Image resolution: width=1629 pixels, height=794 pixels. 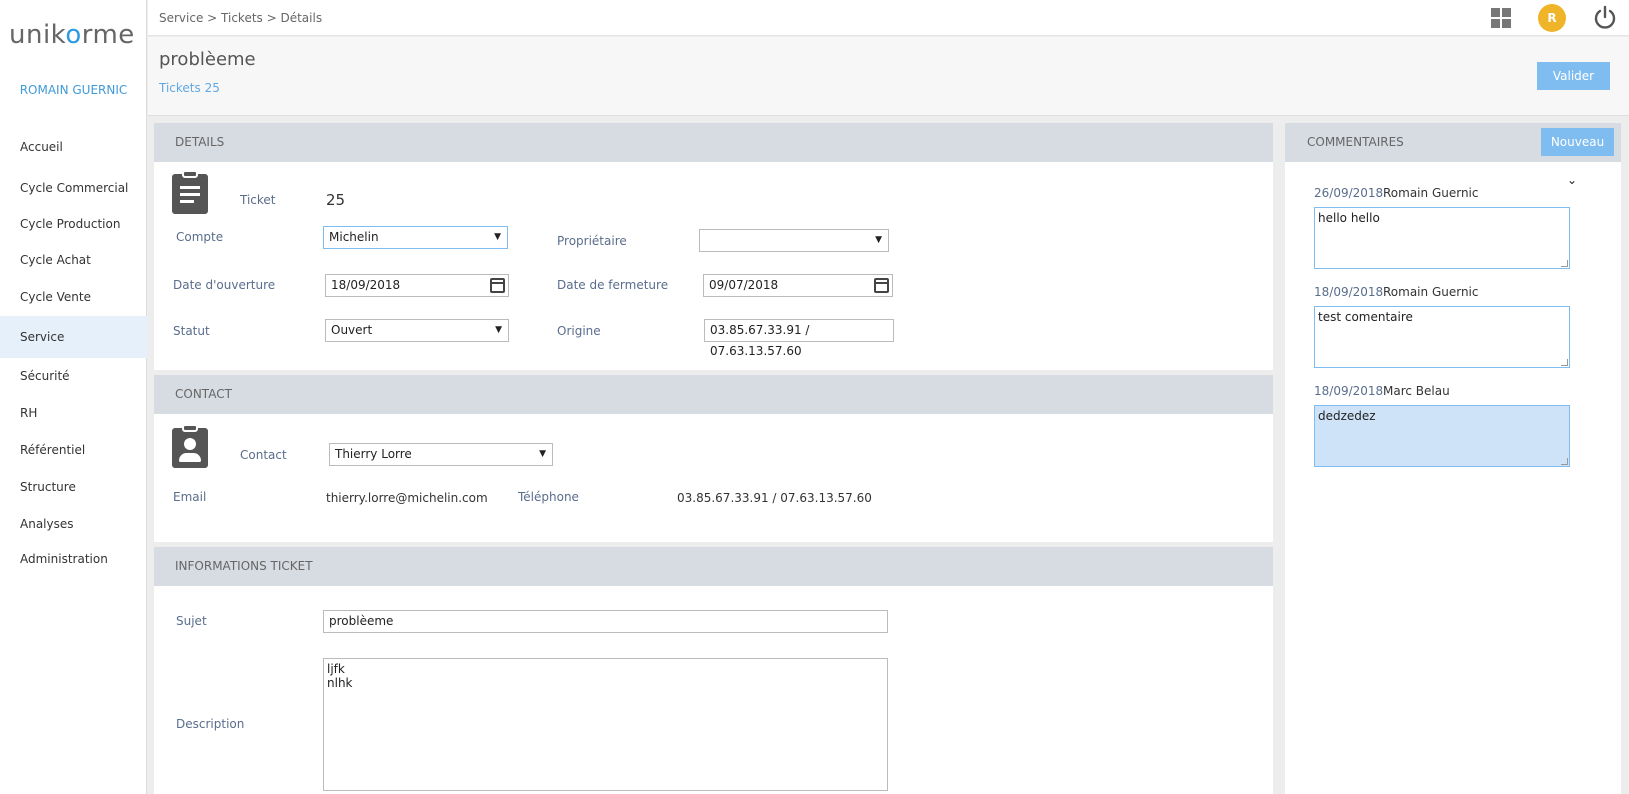 I want to click on ticket-label: Ticket, so click(x=258, y=200).